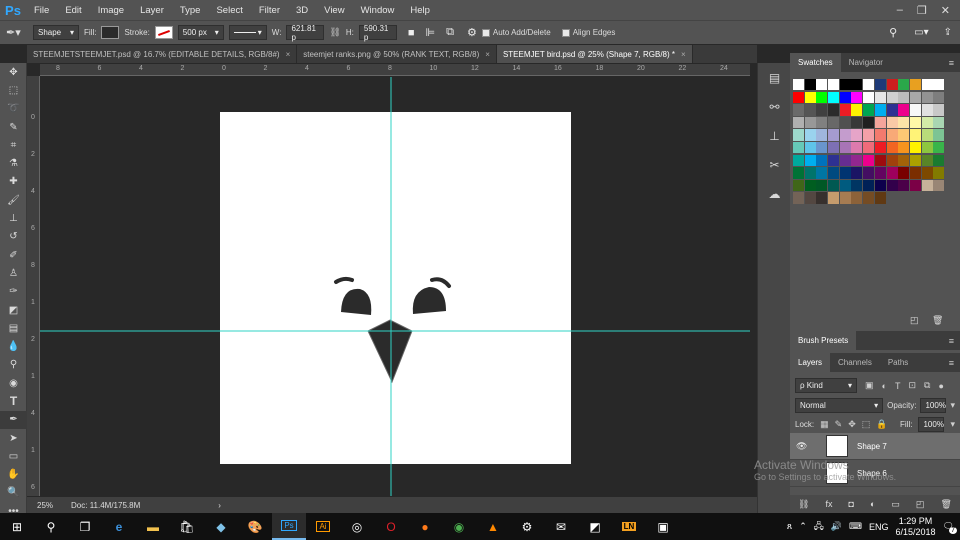 This screenshot has width=960, height=540. Describe the element at coordinates (334, 10) in the screenshot. I see `menu-view: View` at that location.